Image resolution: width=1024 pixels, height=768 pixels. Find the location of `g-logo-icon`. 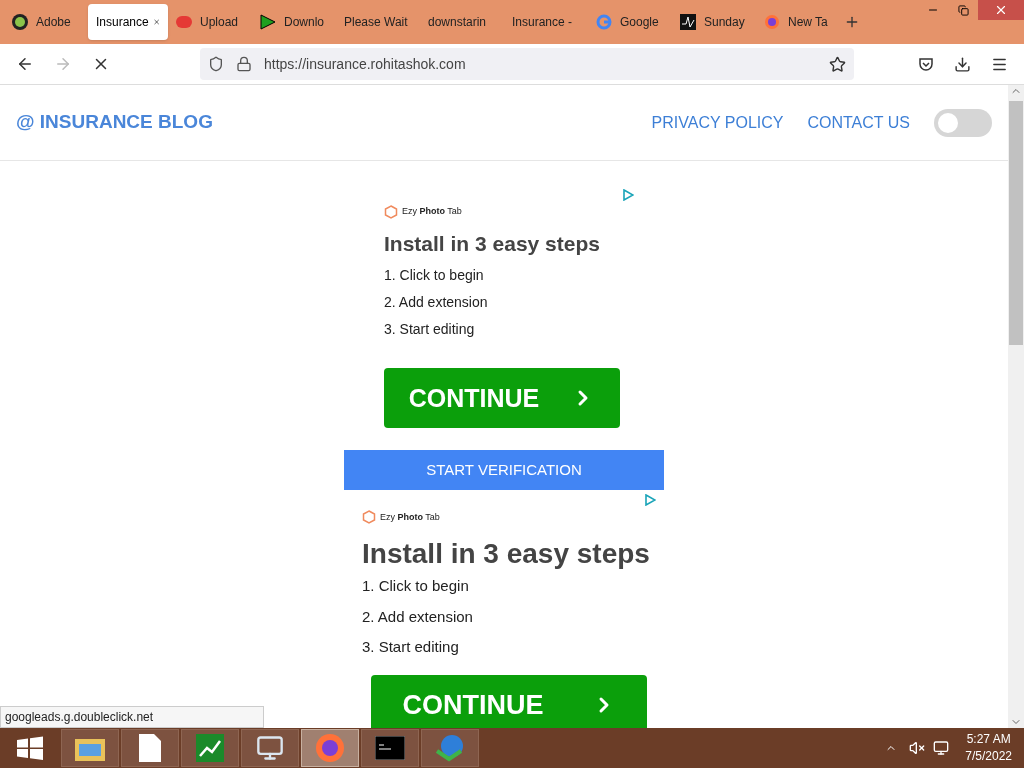

g-logo-icon is located at coordinates (604, 22).